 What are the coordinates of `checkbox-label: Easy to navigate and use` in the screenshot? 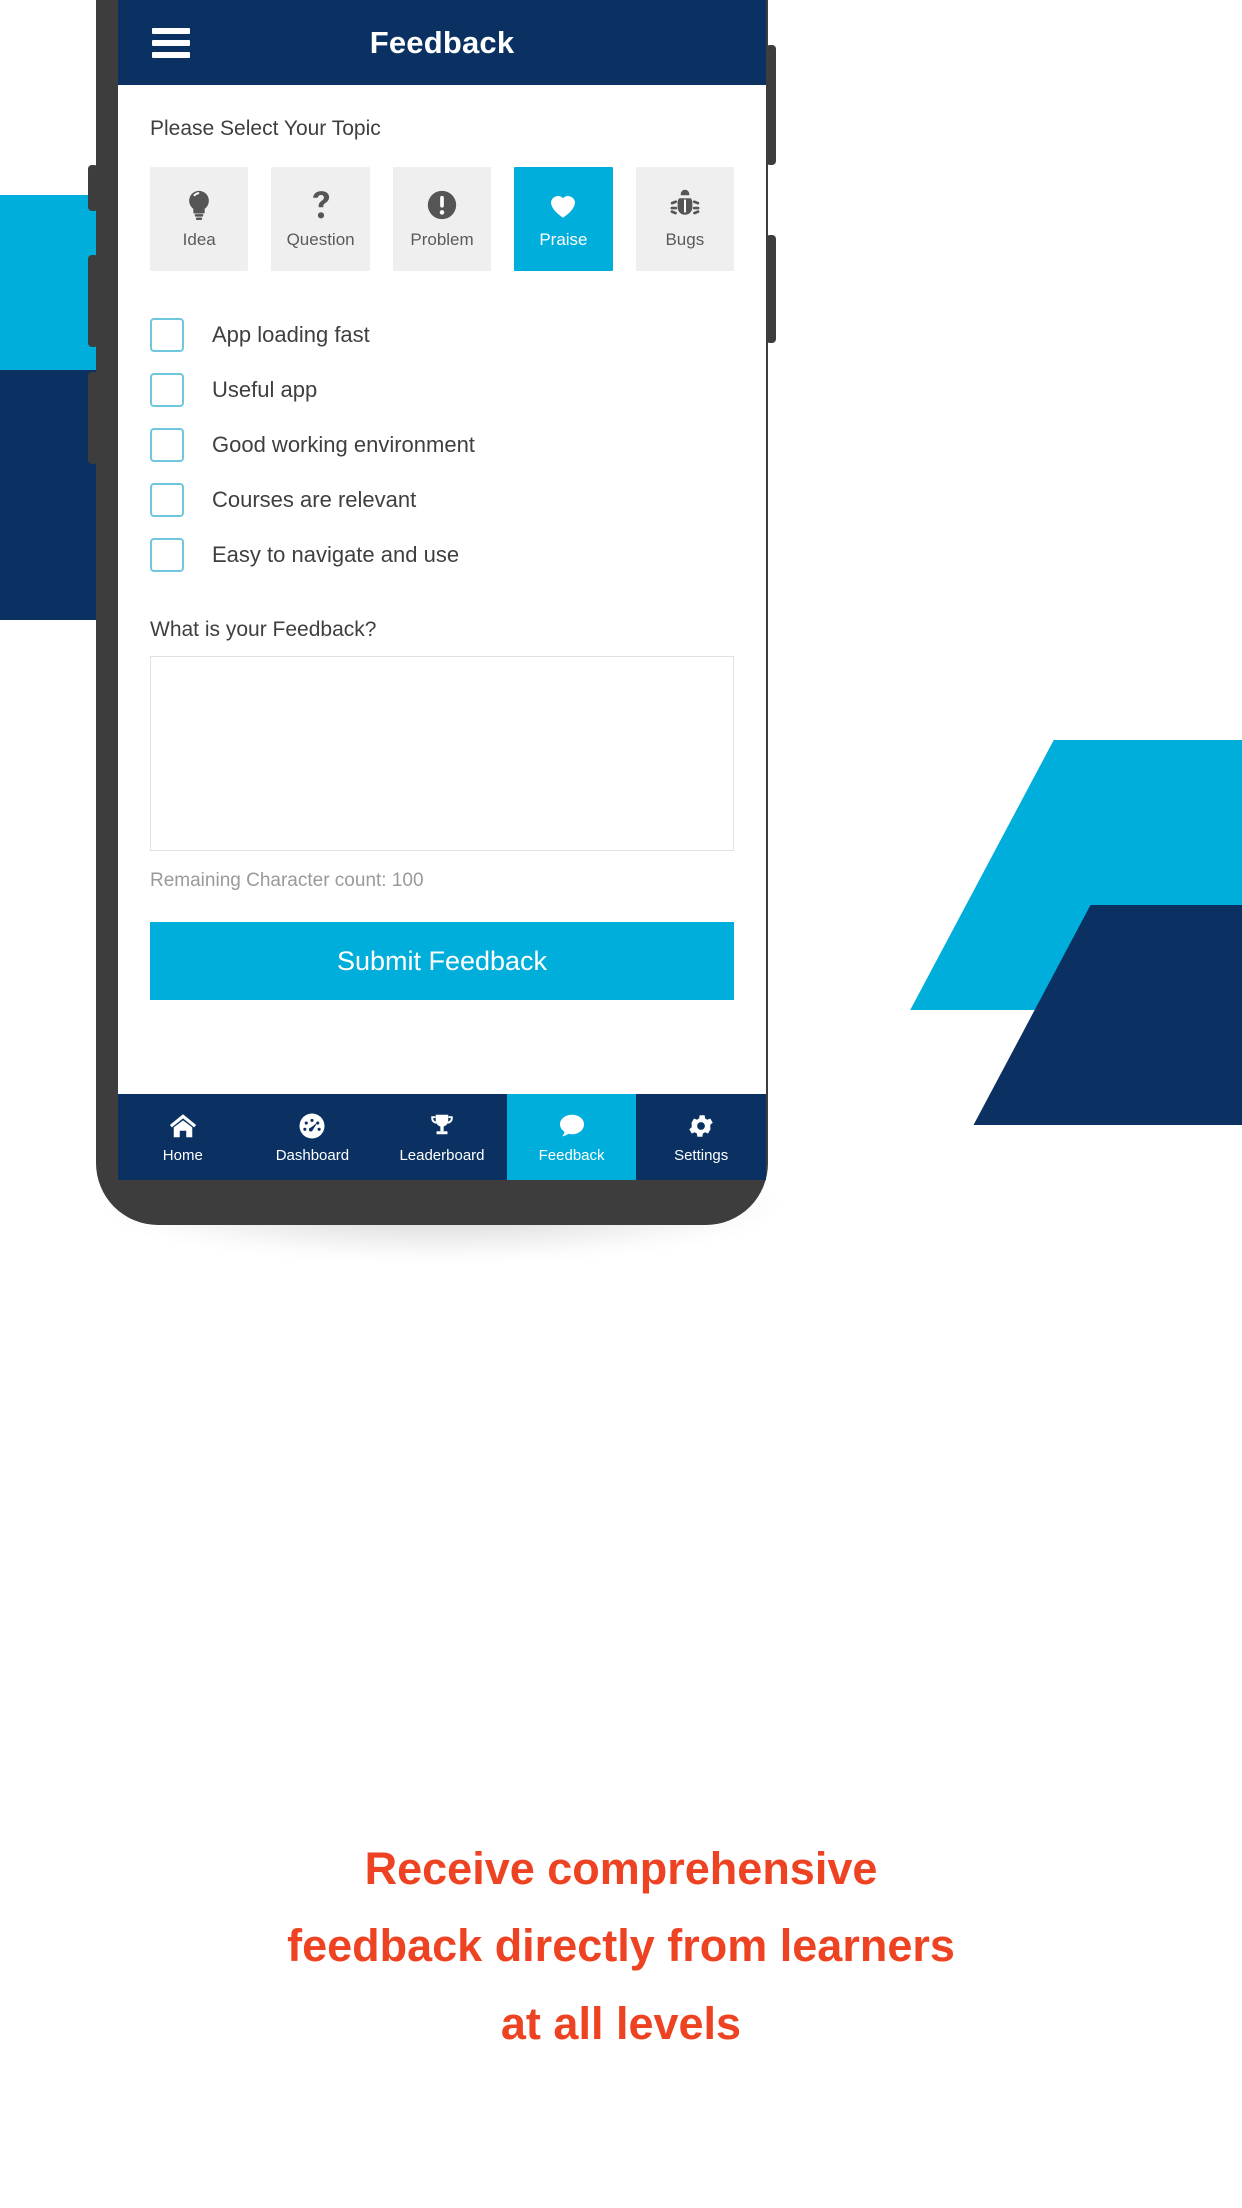 It's located at (336, 554).